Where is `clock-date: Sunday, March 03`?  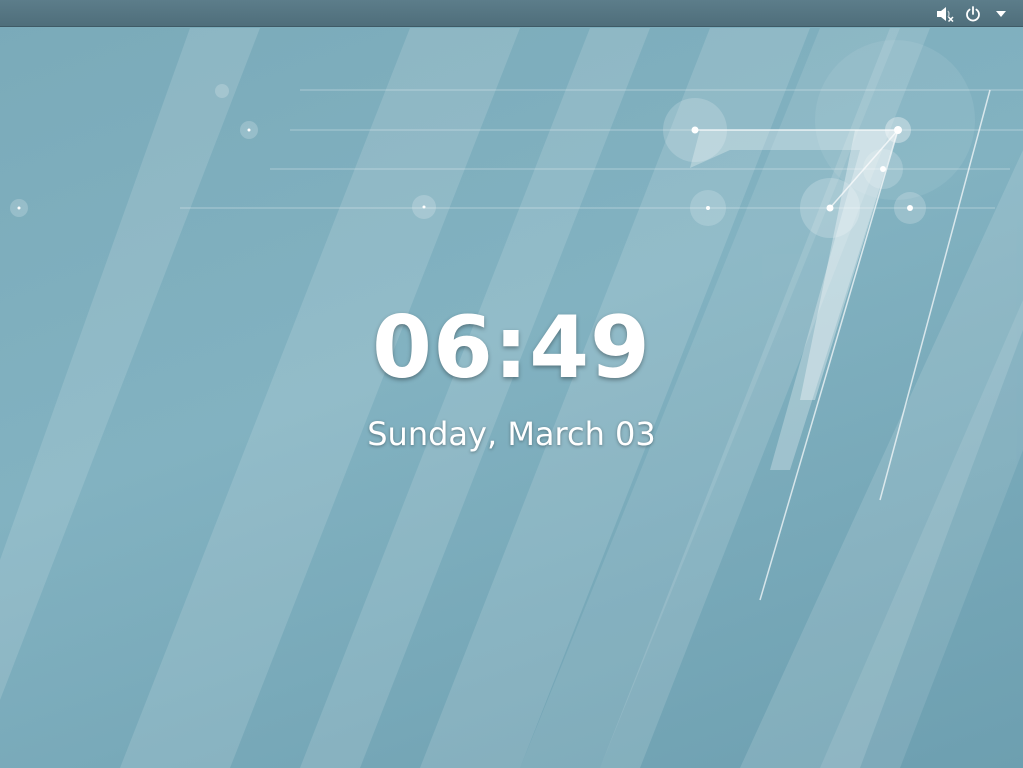
clock-date: Sunday, March 03 is located at coordinates (511, 434).